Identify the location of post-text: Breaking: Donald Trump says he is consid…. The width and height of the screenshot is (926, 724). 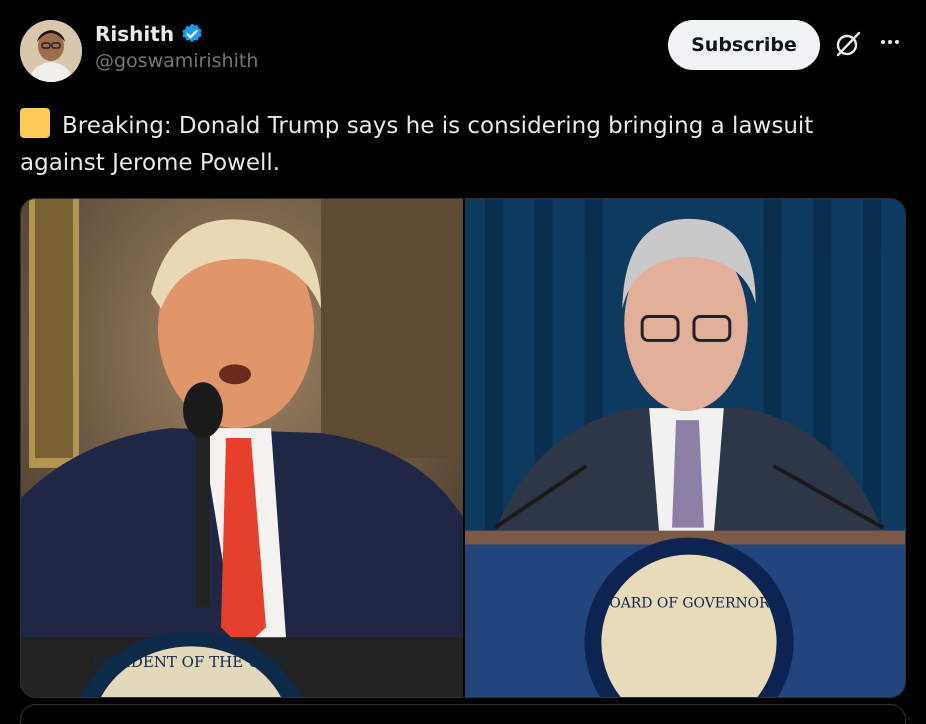
(460, 145).